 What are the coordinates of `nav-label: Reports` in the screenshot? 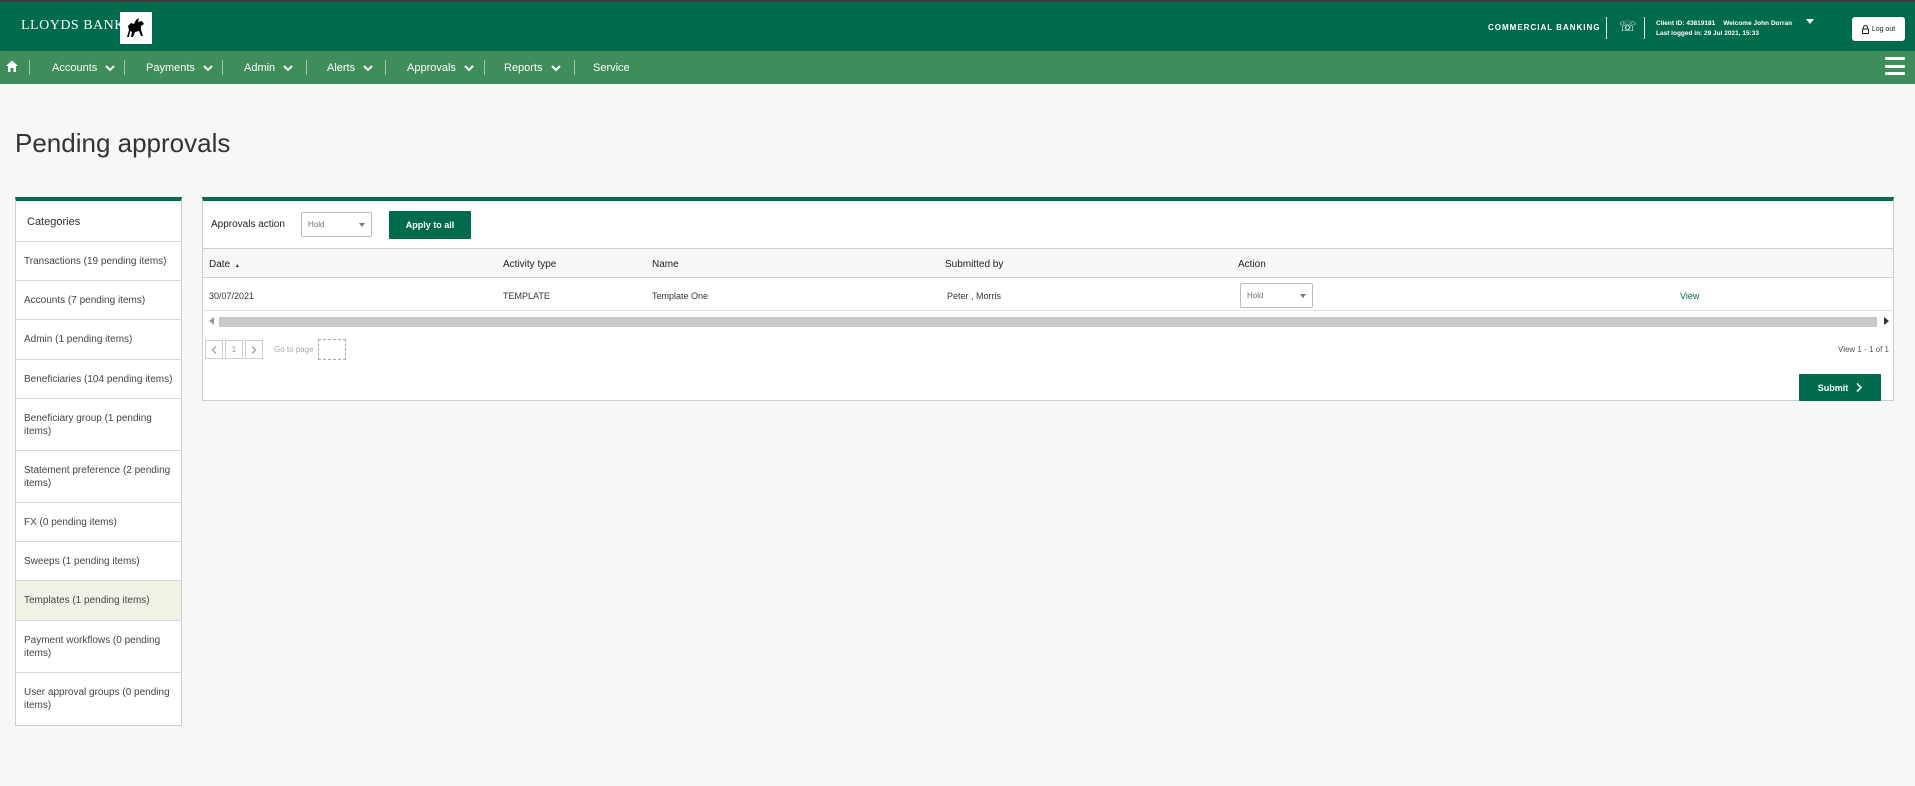 It's located at (523, 67).